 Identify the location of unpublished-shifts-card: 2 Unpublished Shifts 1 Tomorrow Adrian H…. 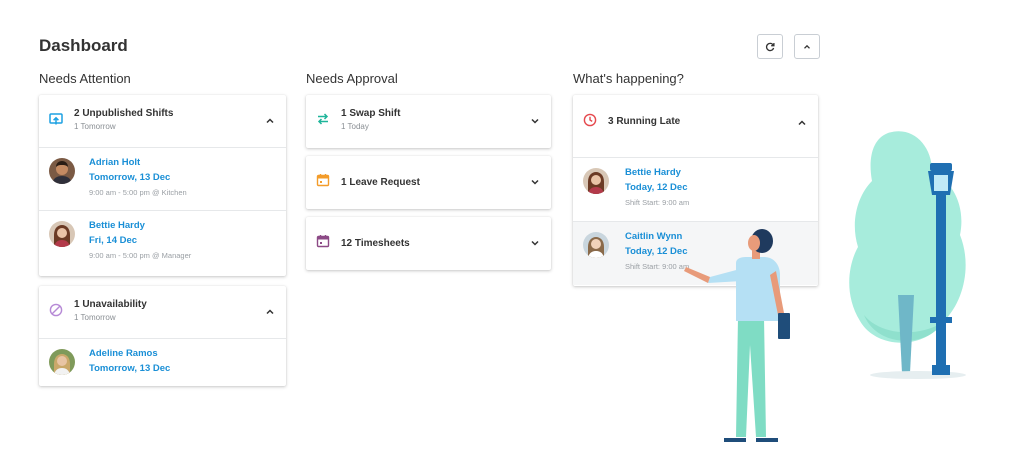
(162, 185).